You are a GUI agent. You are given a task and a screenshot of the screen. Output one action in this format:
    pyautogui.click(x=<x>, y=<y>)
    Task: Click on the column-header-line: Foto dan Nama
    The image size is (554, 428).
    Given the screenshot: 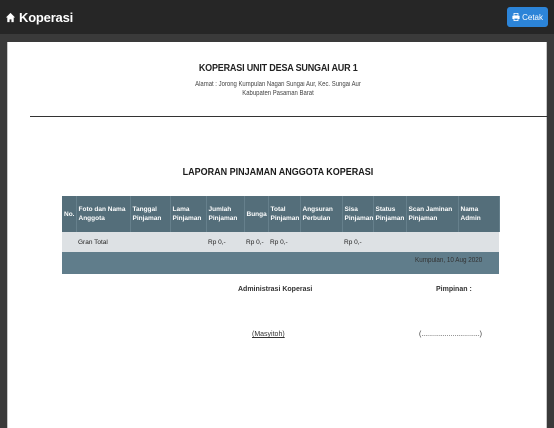 What is the action you would take?
    pyautogui.click(x=102, y=209)
    